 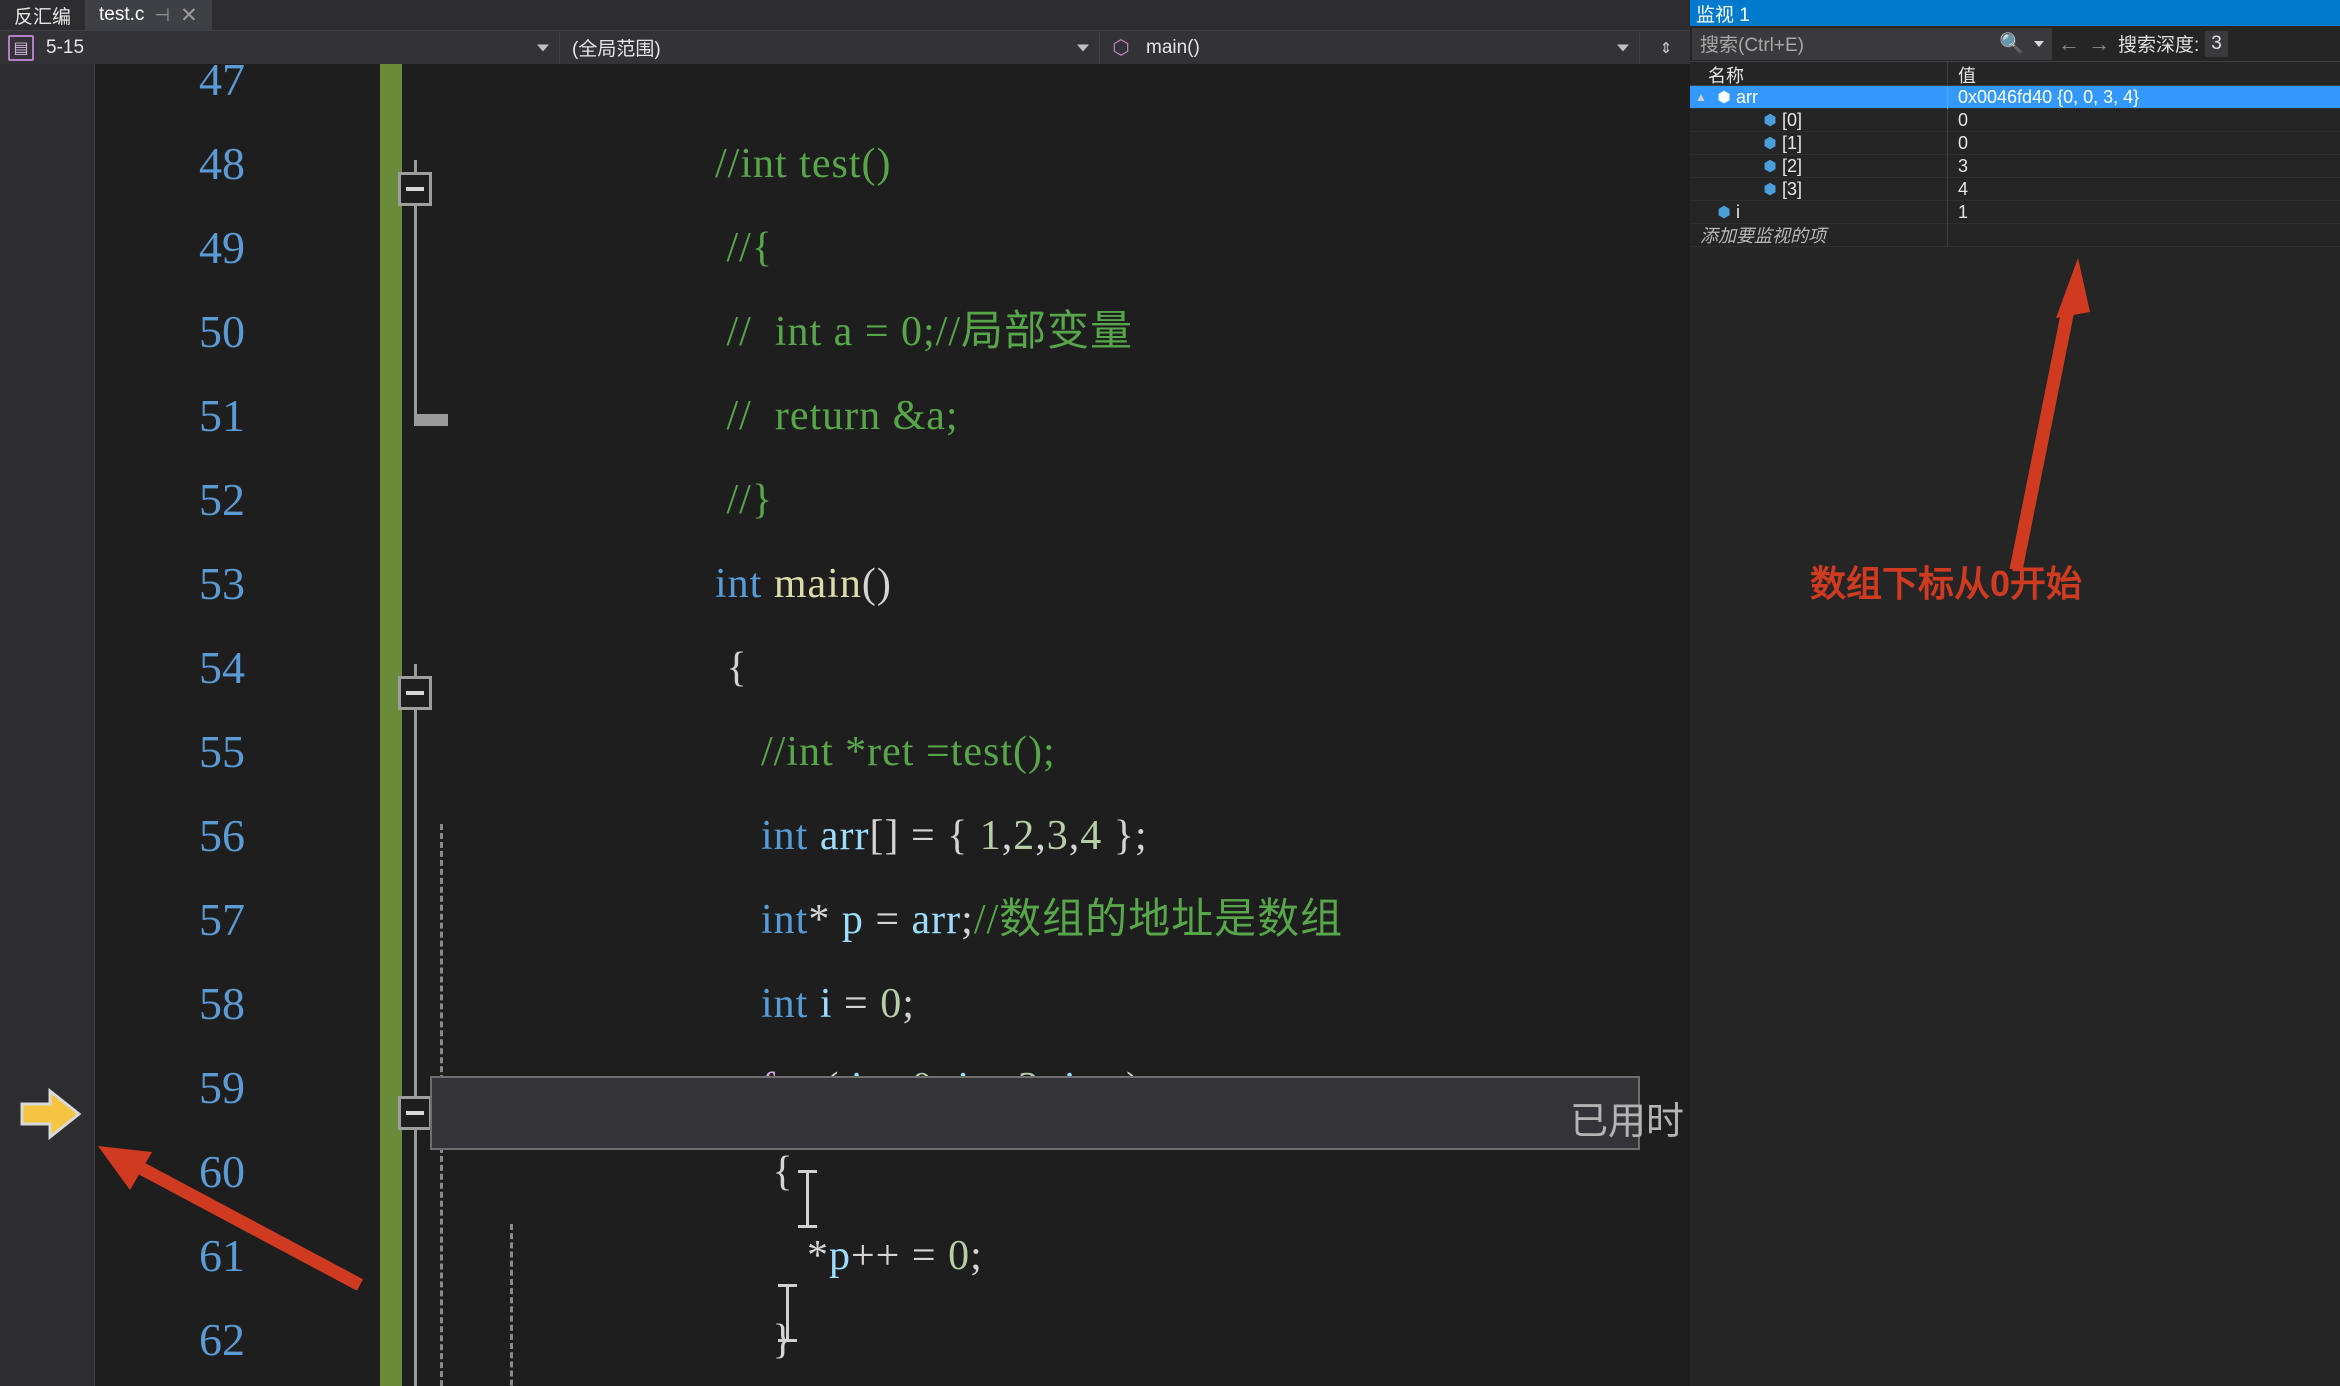 What do you see at coordinates (1819, 97) in the screenshot?
I see `watch-row-name-cell: ▲ ⬢ arr` at bounding box center [1819, 97].